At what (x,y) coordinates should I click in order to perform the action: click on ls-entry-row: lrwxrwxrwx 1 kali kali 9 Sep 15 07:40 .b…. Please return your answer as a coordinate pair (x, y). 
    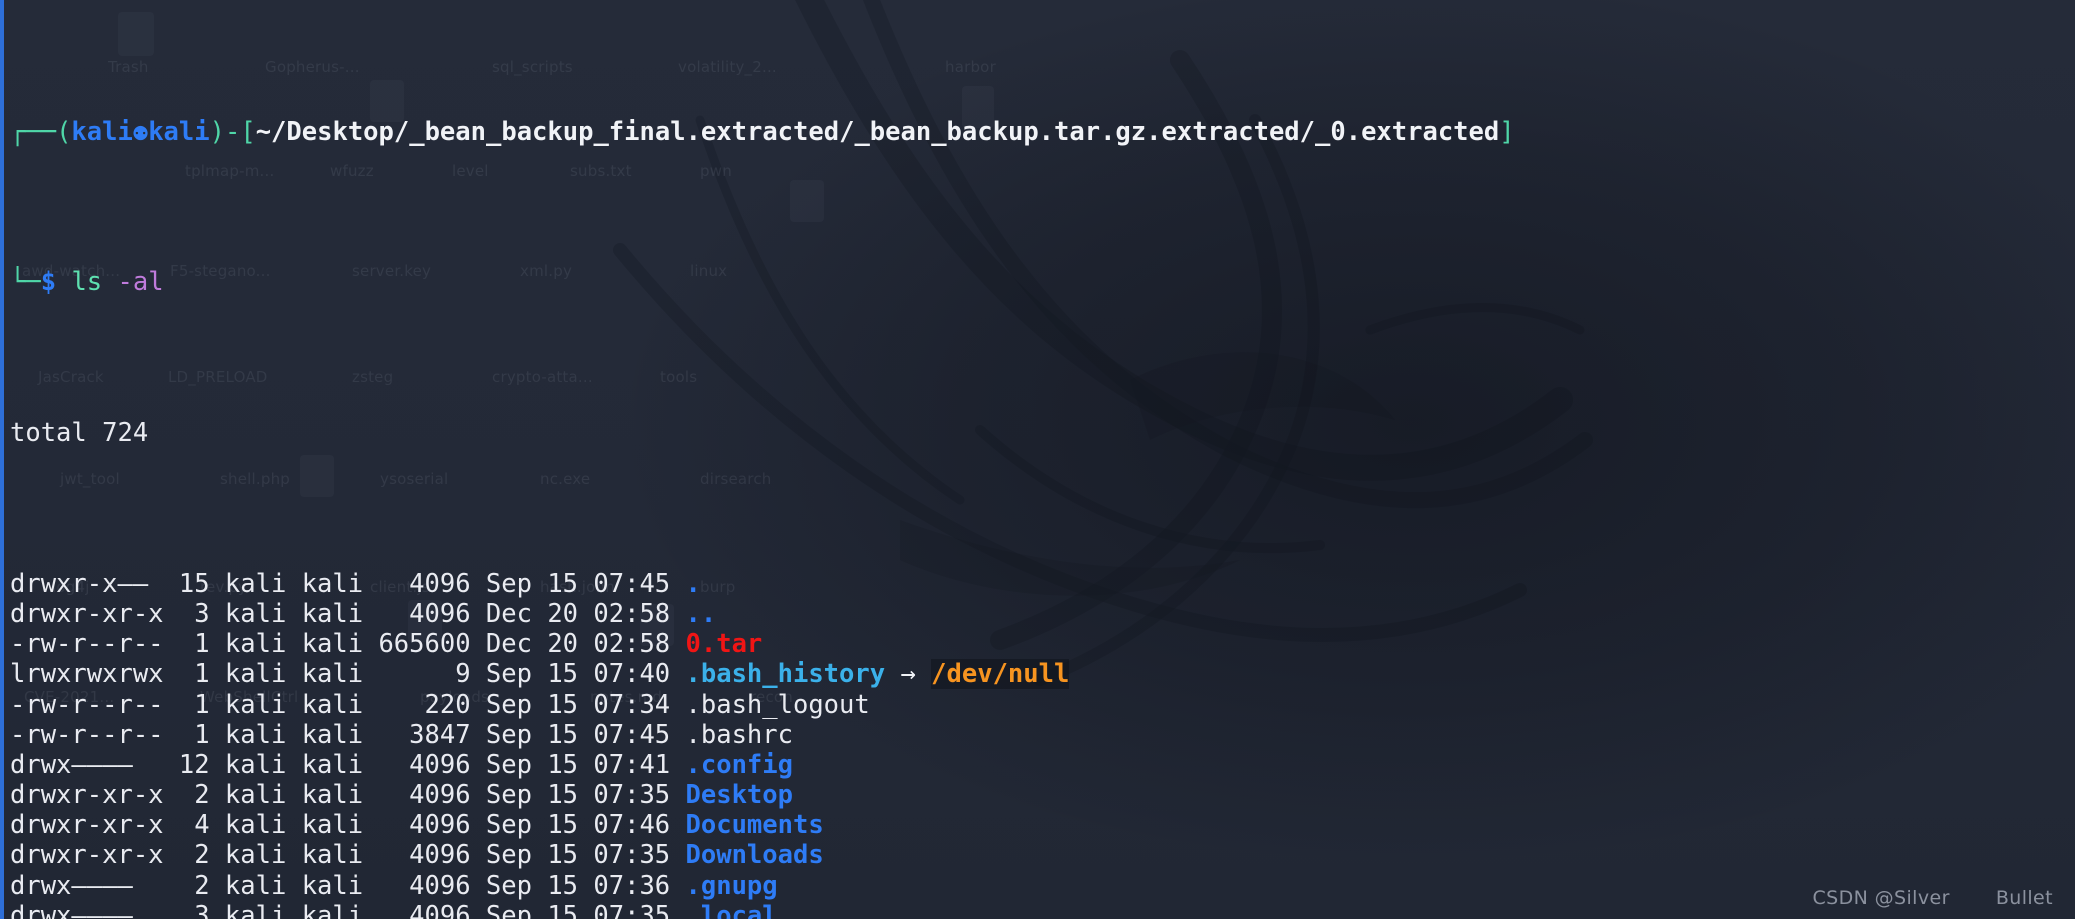
    Looking at the image, I should click on (1042, 674).